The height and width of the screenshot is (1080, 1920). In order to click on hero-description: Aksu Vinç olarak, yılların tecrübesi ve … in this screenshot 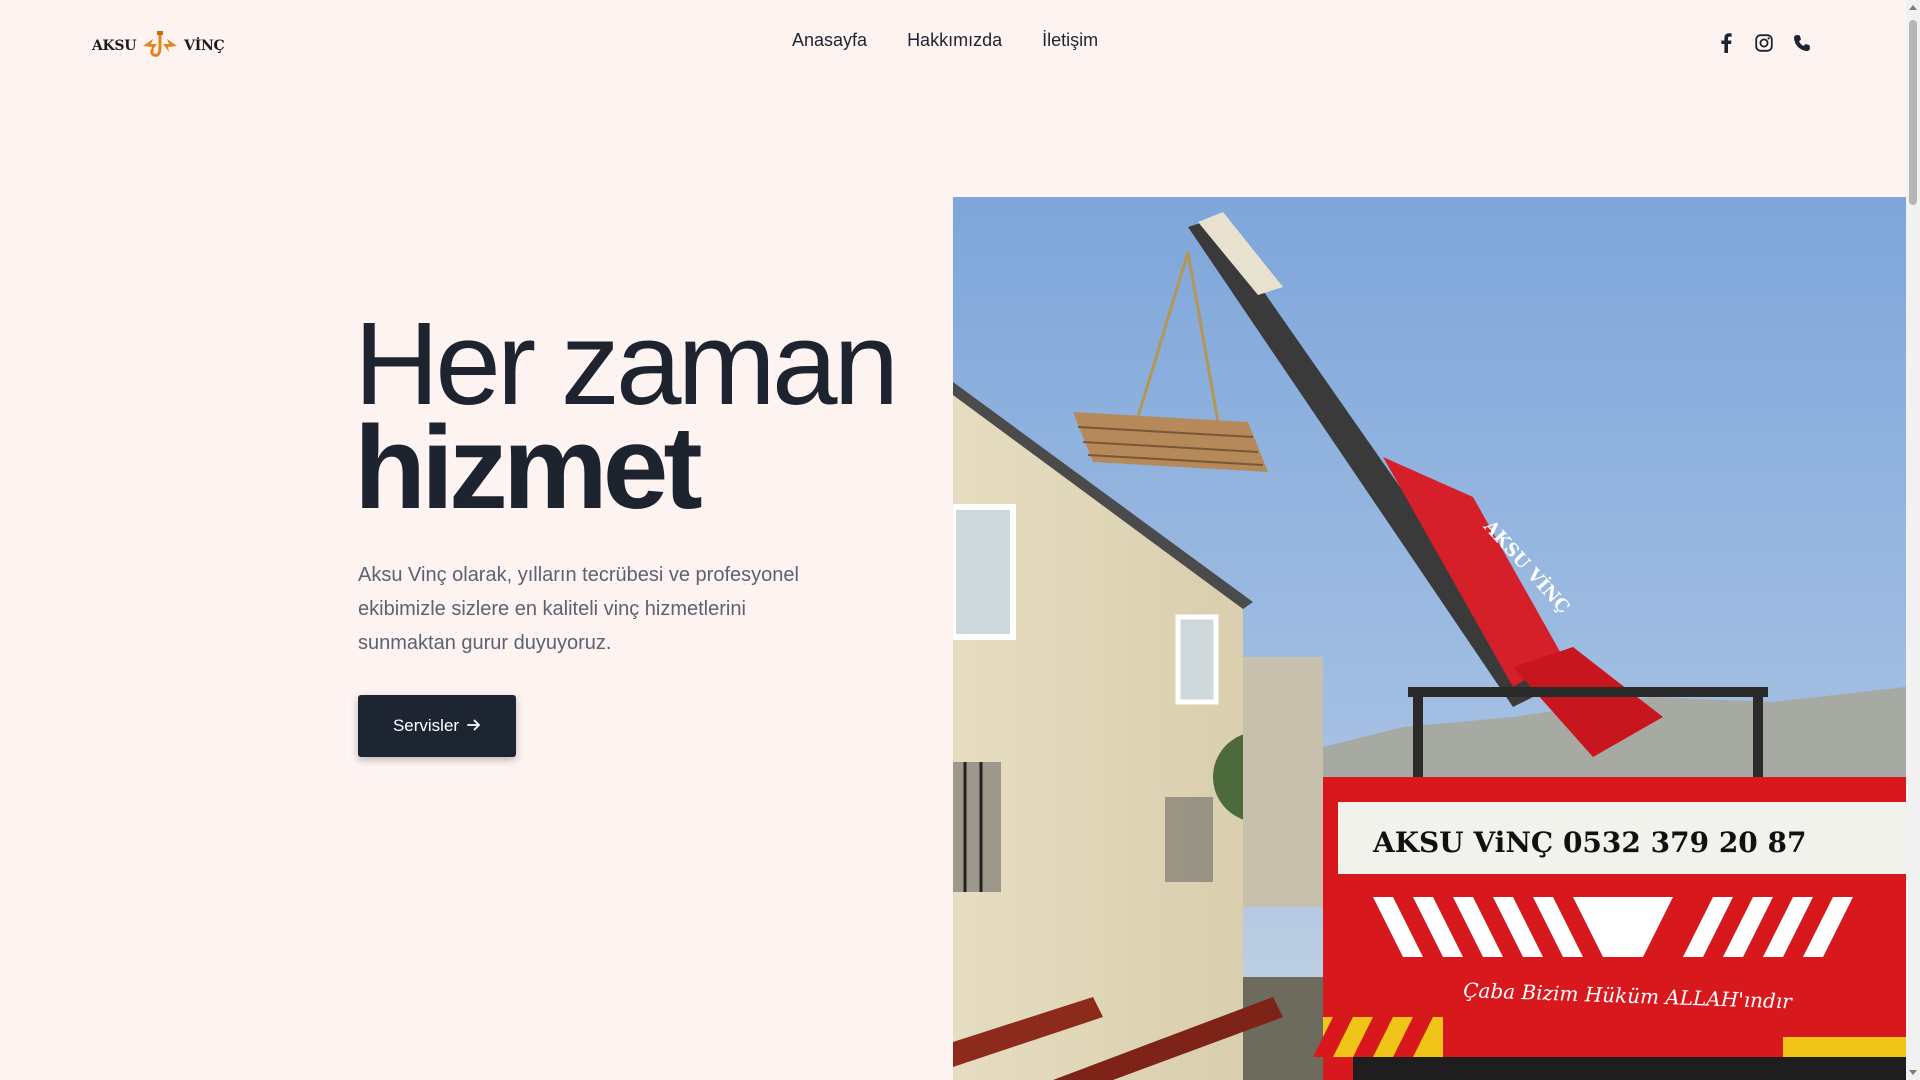, I will do `click(578, 609)`.